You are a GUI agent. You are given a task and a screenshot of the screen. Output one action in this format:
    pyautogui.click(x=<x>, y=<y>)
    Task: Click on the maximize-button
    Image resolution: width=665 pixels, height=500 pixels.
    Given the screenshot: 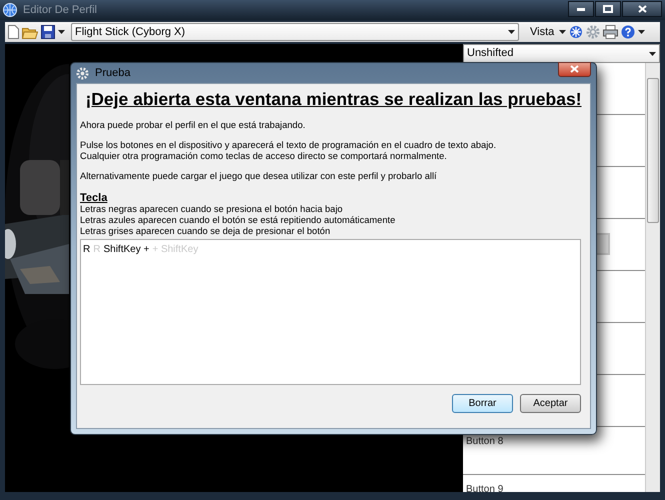 What is the action you would take?
    pyautogui.click(x=608, y=9)
    